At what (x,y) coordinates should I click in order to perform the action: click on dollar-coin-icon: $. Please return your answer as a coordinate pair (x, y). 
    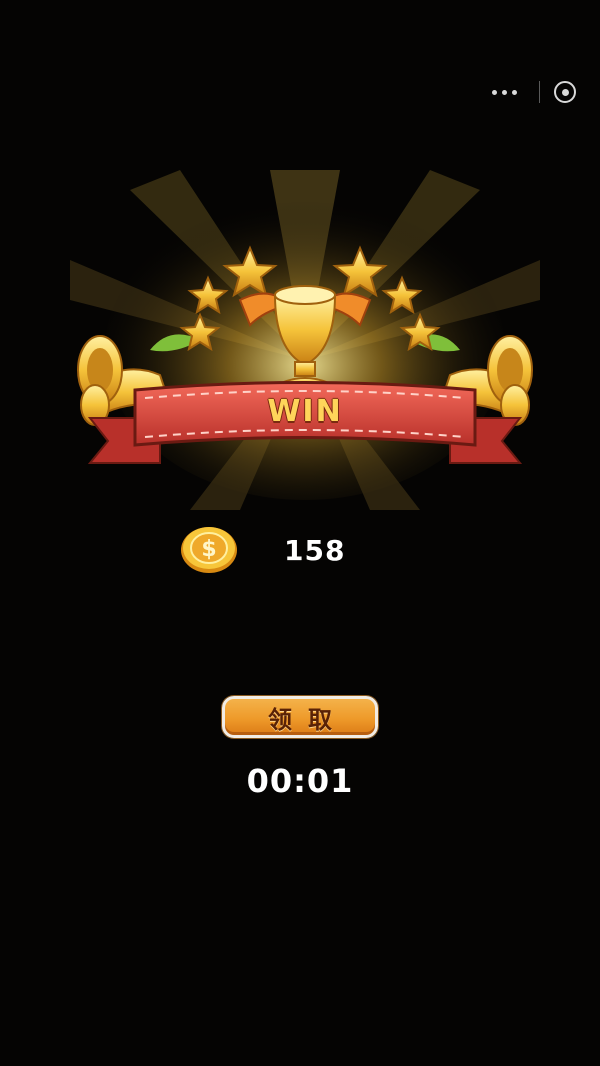
    Looking at the image, I should click on (209, 550).